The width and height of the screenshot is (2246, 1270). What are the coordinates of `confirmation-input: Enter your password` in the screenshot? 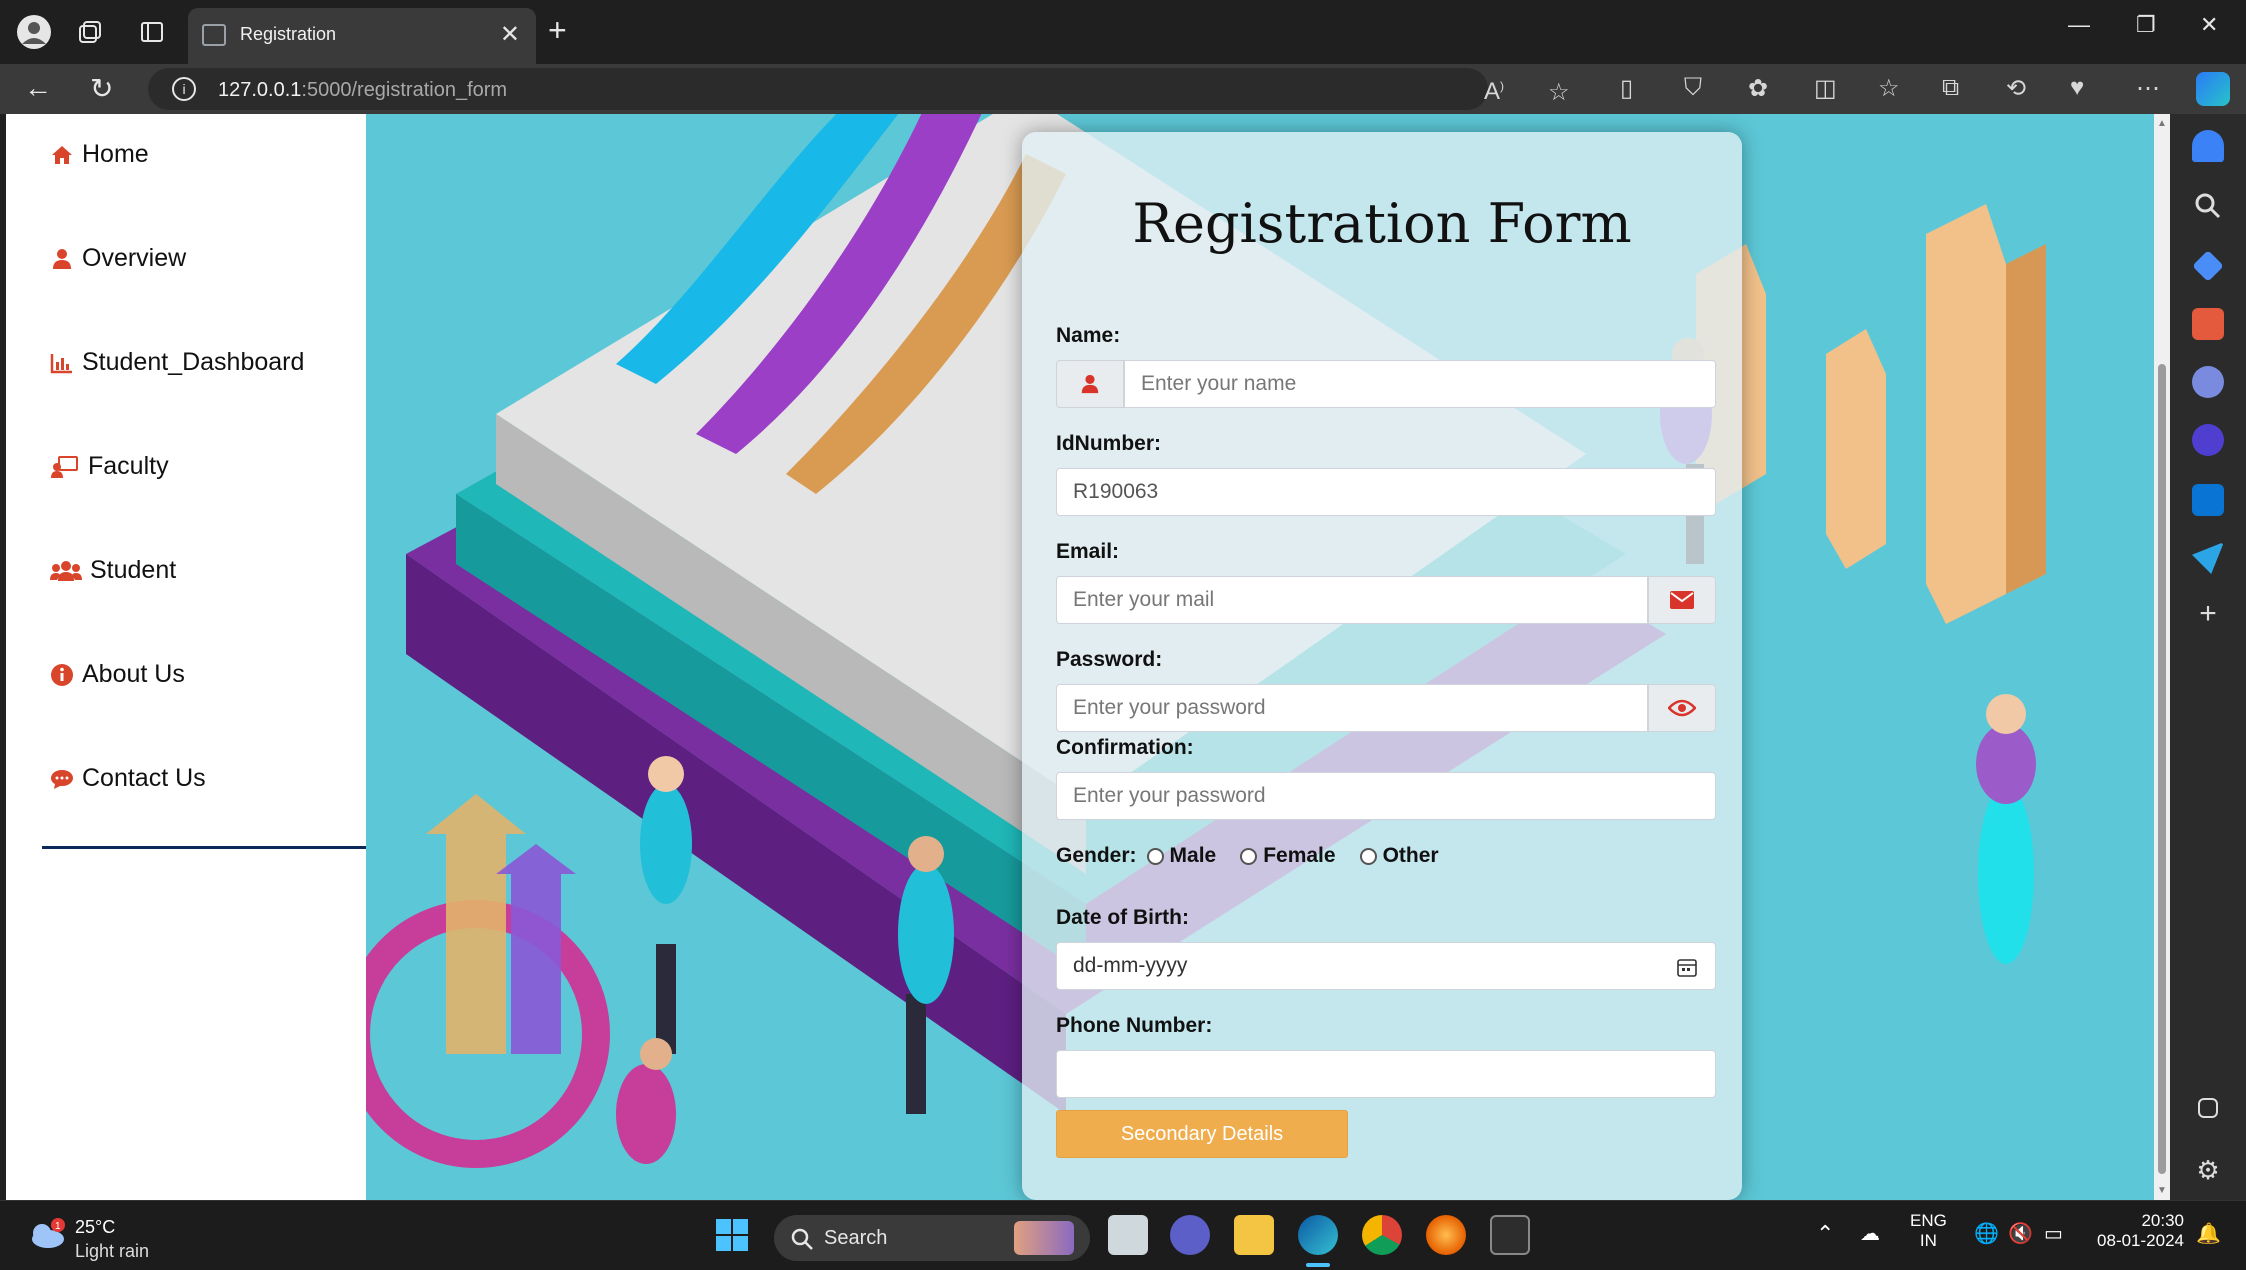 It's located at (1386, 796).